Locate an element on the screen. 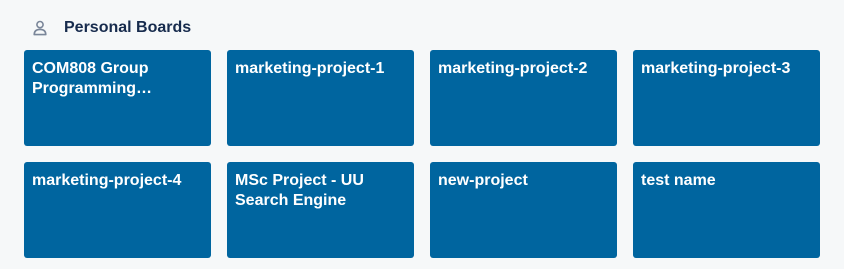 The width and height of the screenshot is (844, 269). board-title: test name is located at coordinates (678, 180).